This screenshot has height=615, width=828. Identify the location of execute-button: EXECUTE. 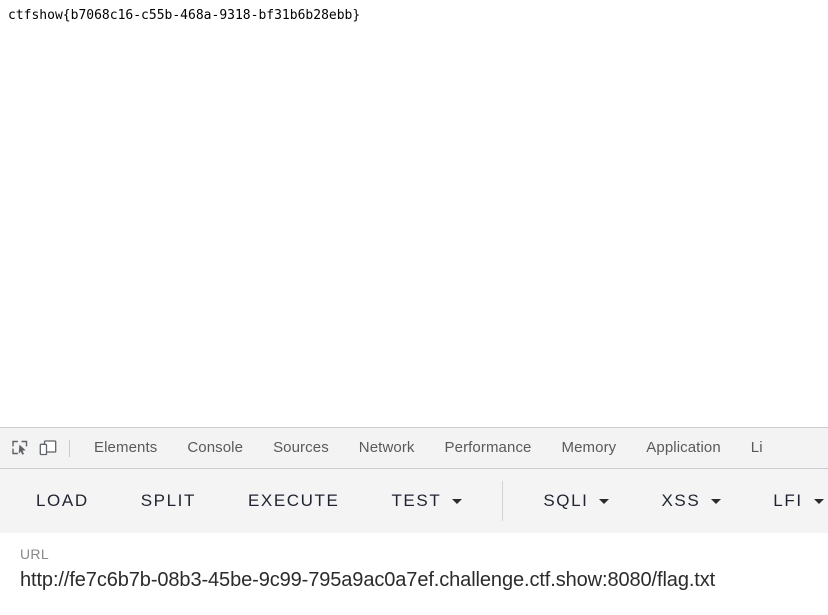
(294, 501).